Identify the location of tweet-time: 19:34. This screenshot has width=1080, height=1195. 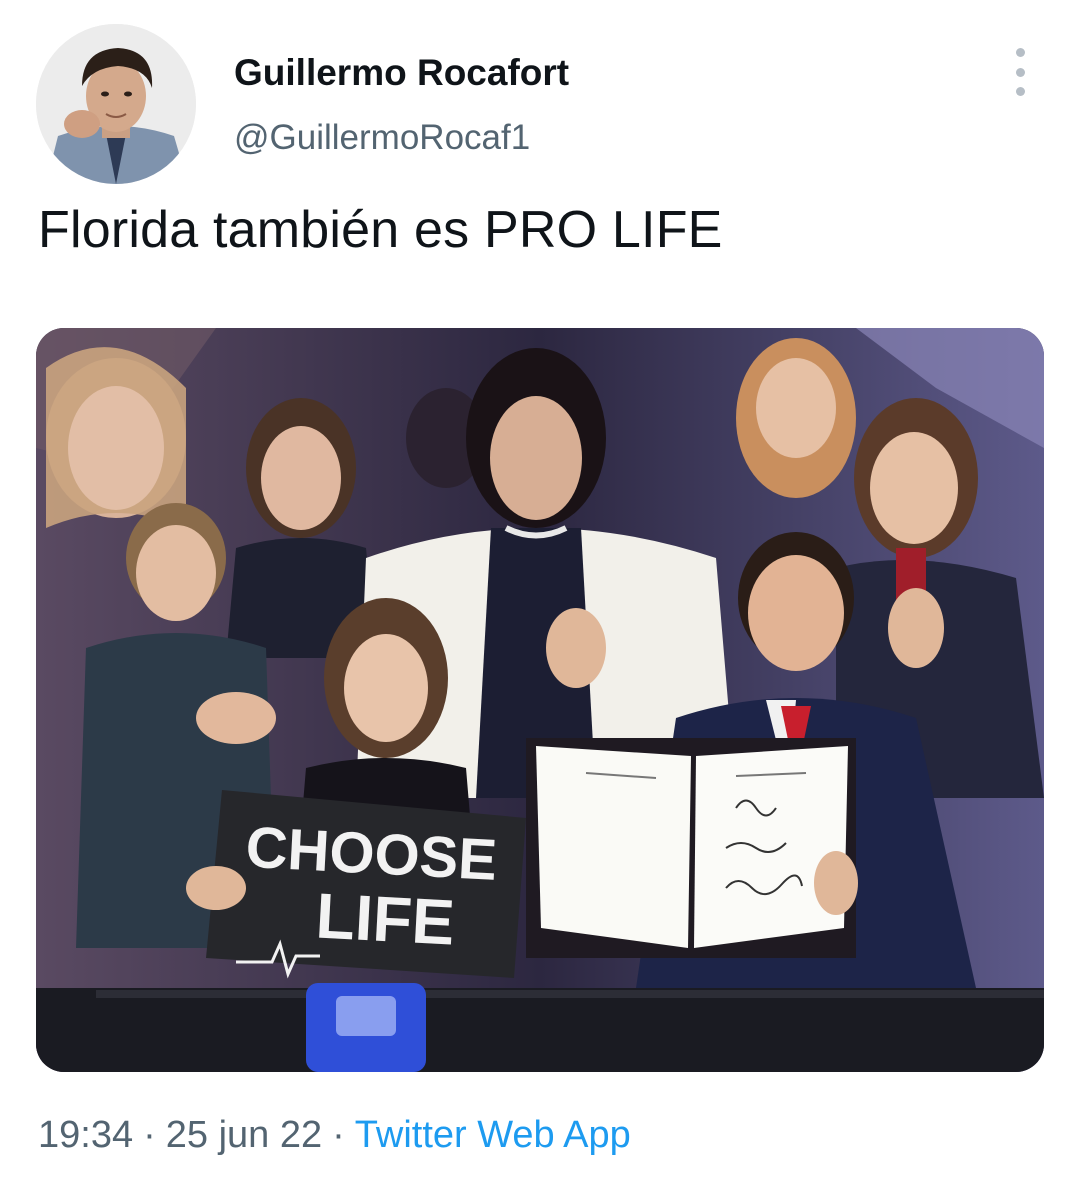
(85, 1135).